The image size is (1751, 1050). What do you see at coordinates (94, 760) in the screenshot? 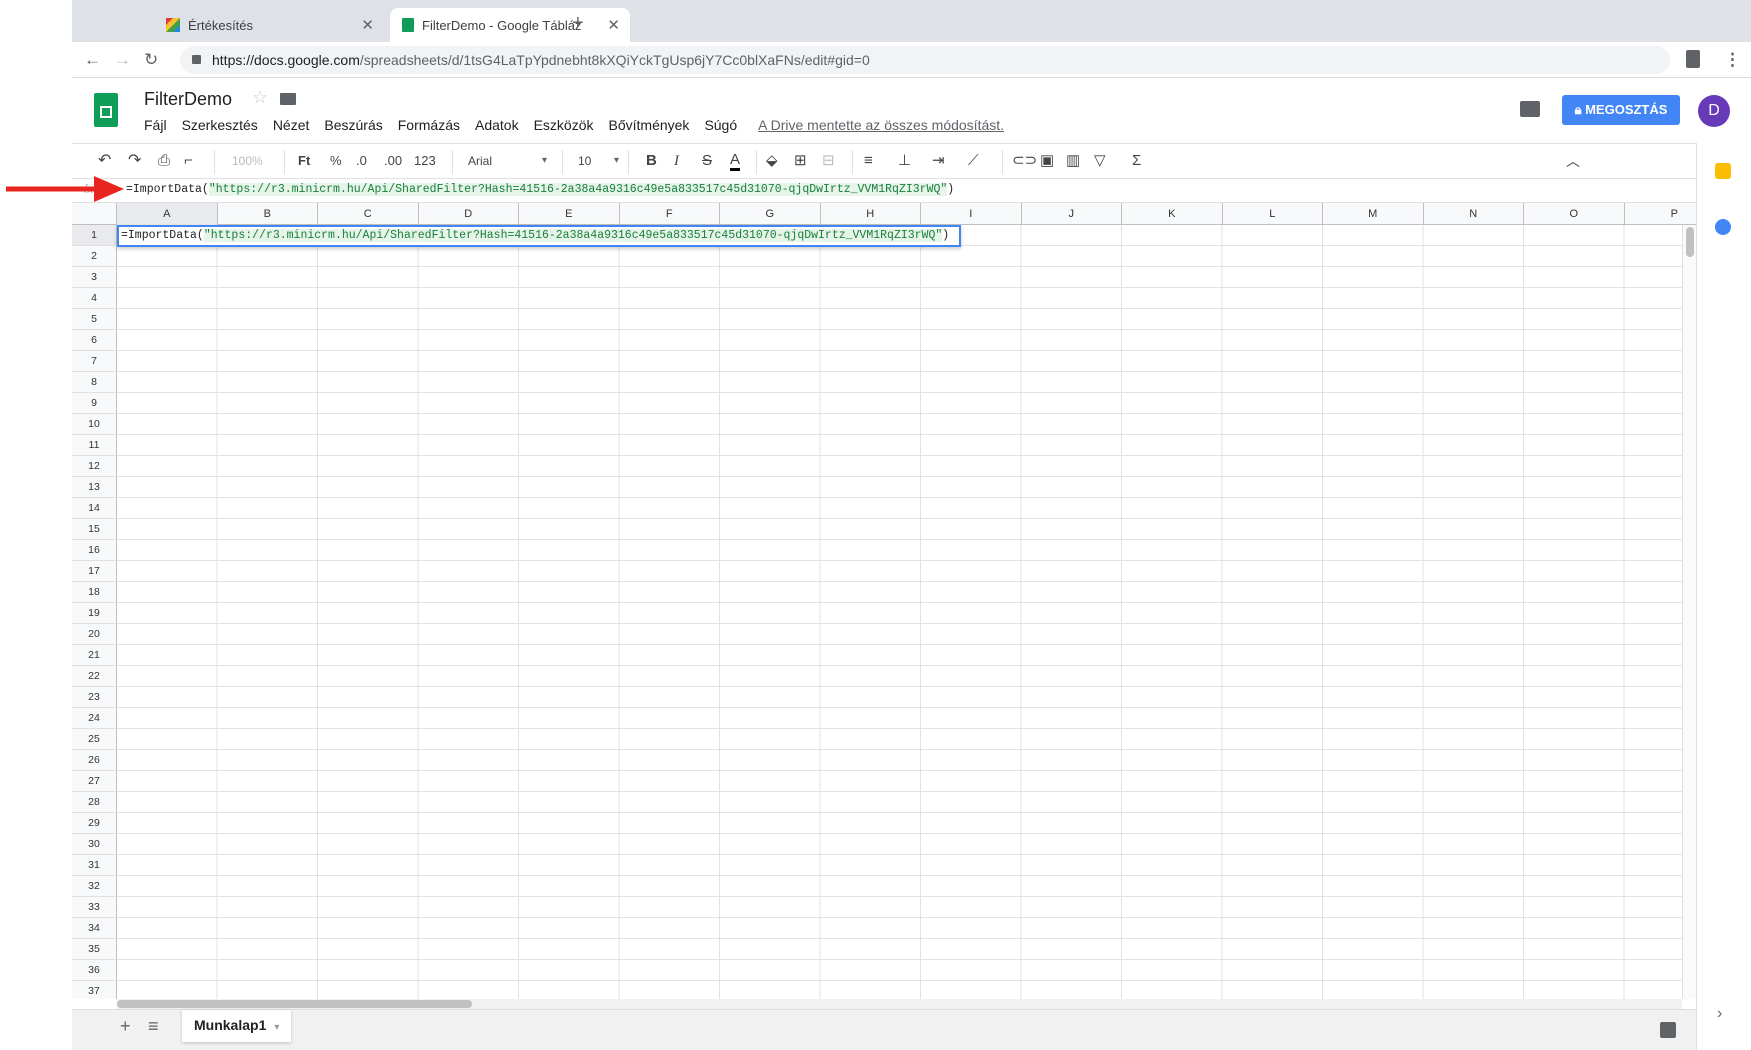
I see `row-header-26: 26` at bounding box center [94, 760].